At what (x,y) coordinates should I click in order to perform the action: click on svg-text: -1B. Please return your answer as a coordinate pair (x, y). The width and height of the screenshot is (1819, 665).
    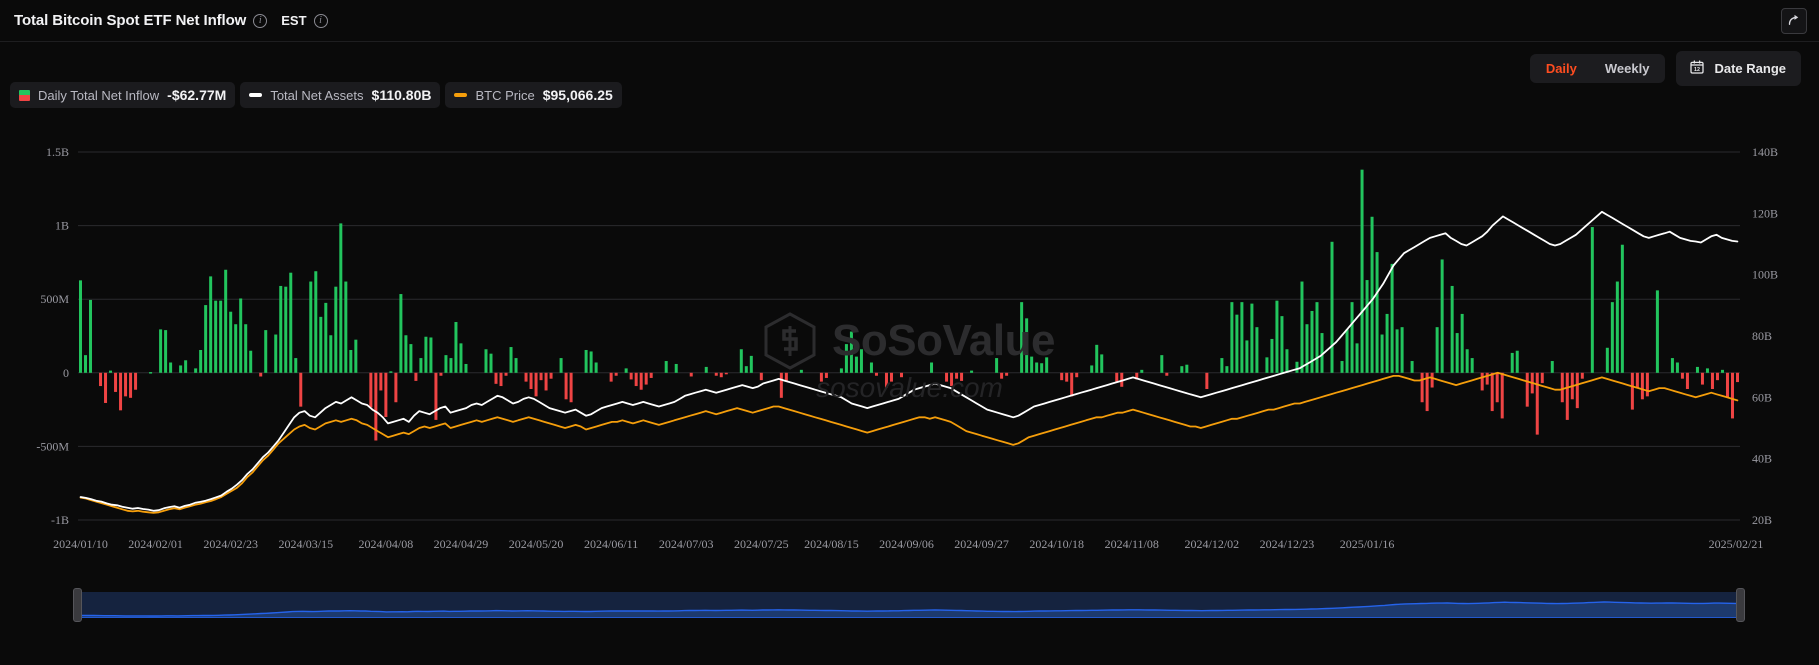
    Looking at the image, I should click on (60, 520).